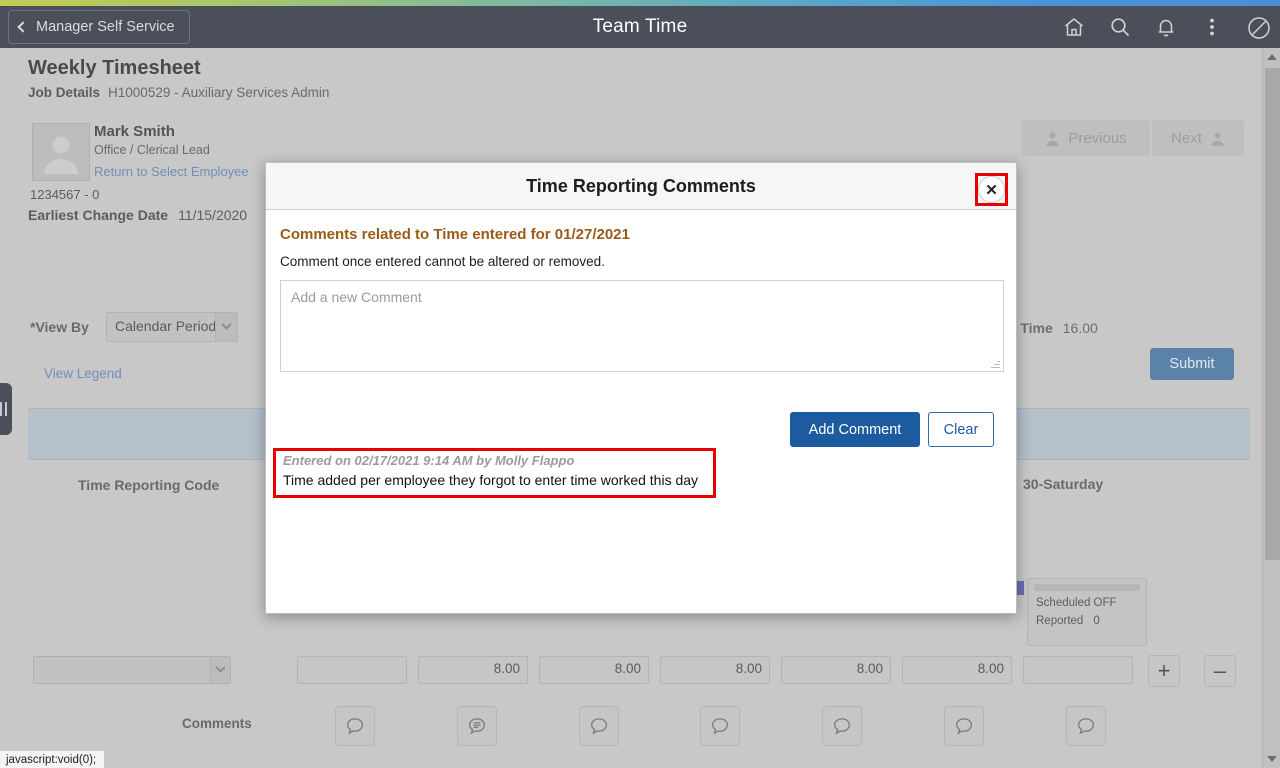  What do you see at coordinates (836, 670) in the screenshot?
I see `hours-input-day5: 8.00` at bounding box center [836, 670].